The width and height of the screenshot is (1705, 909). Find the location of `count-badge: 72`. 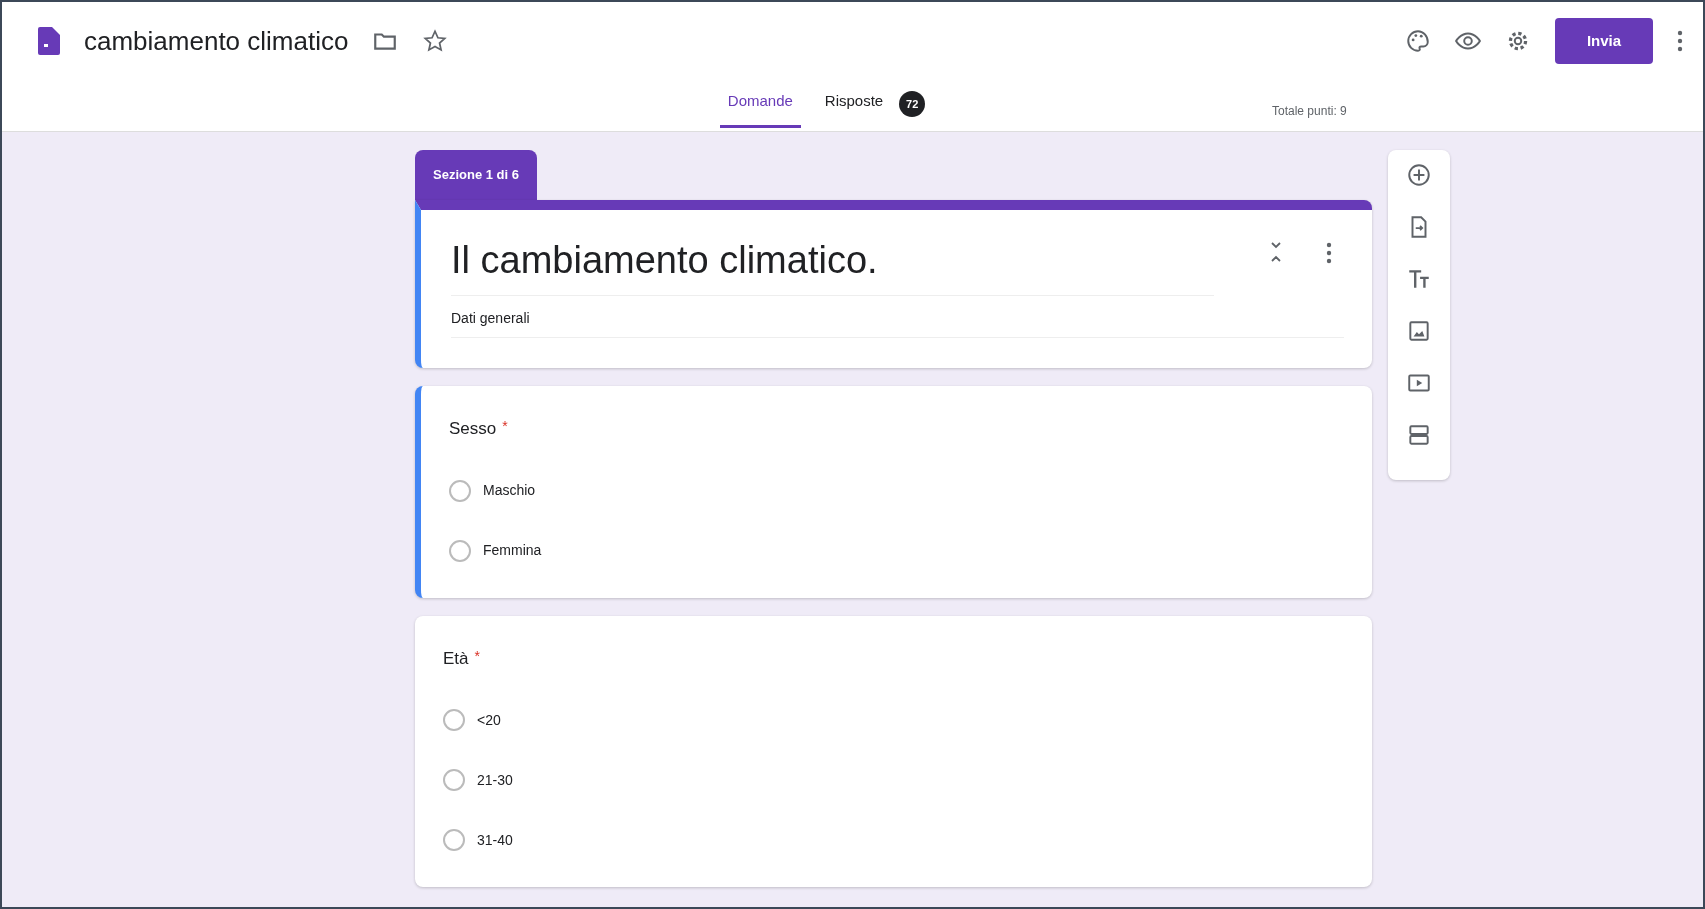

count-badge: 72 is located at coordinates (912, 103).